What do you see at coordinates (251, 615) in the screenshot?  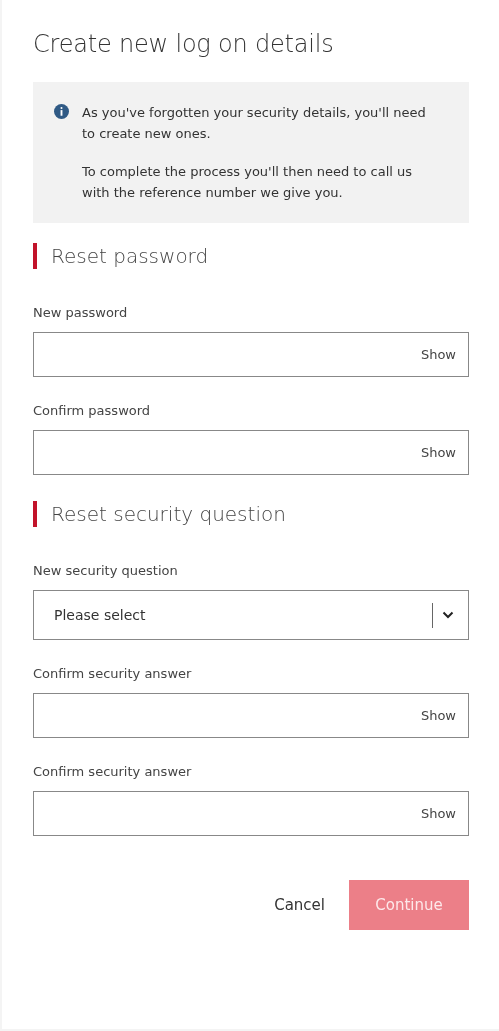 I see `question-dropdown: Please select` at bounding box center [251, 615].